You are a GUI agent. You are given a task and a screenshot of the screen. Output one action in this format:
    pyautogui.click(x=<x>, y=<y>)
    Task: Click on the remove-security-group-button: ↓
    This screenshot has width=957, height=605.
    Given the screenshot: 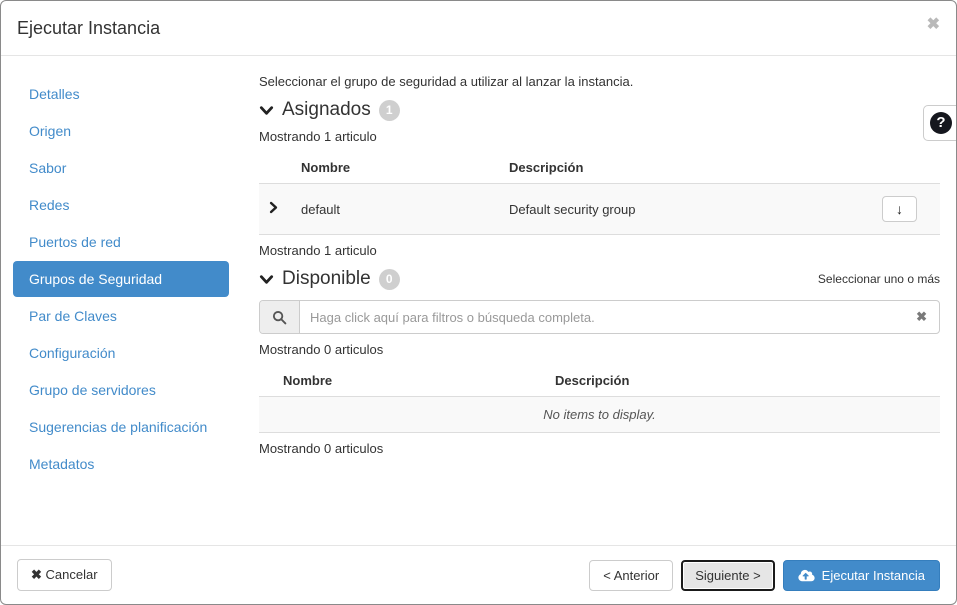 What is the action you would take?
    pyautogui.click(x=899, y=209)
    